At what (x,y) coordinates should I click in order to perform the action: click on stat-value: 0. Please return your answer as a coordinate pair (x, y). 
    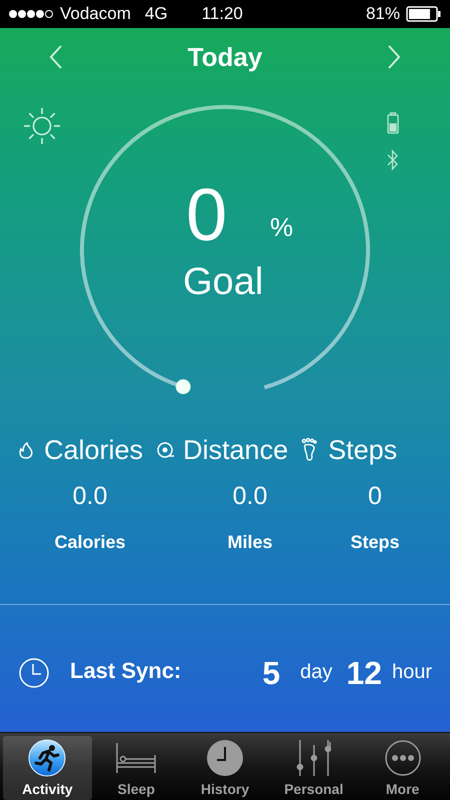
    Looking at the image, I should click on (375, 496).